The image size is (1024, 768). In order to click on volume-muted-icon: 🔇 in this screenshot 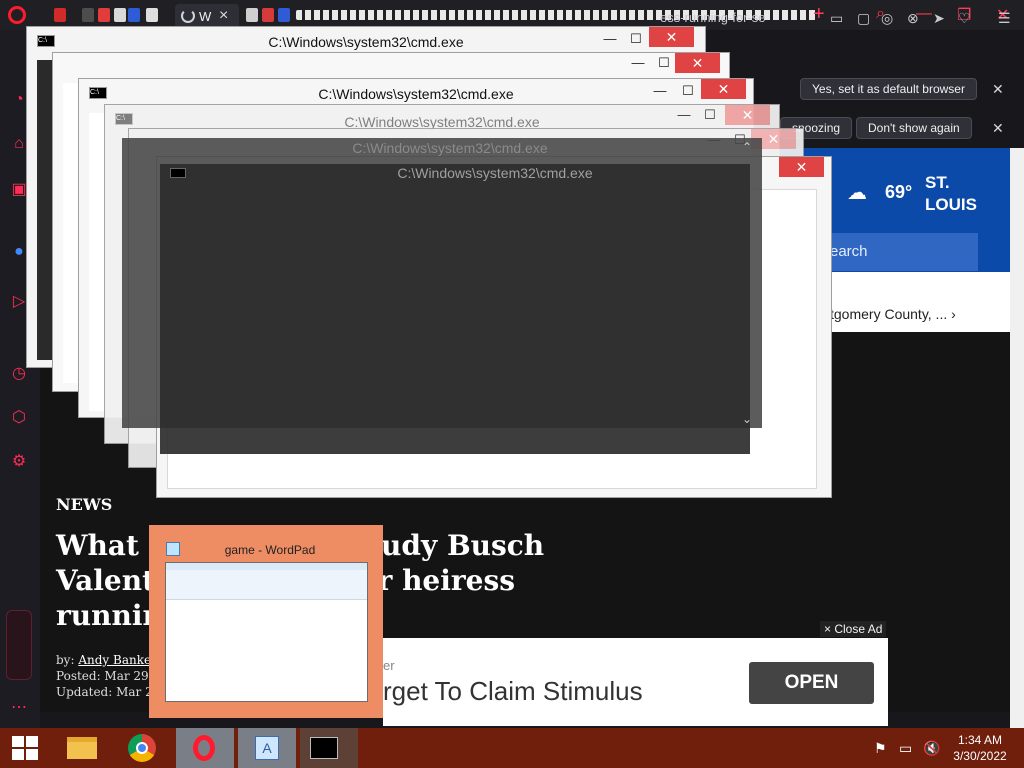, I will do `click(931, 748)`.